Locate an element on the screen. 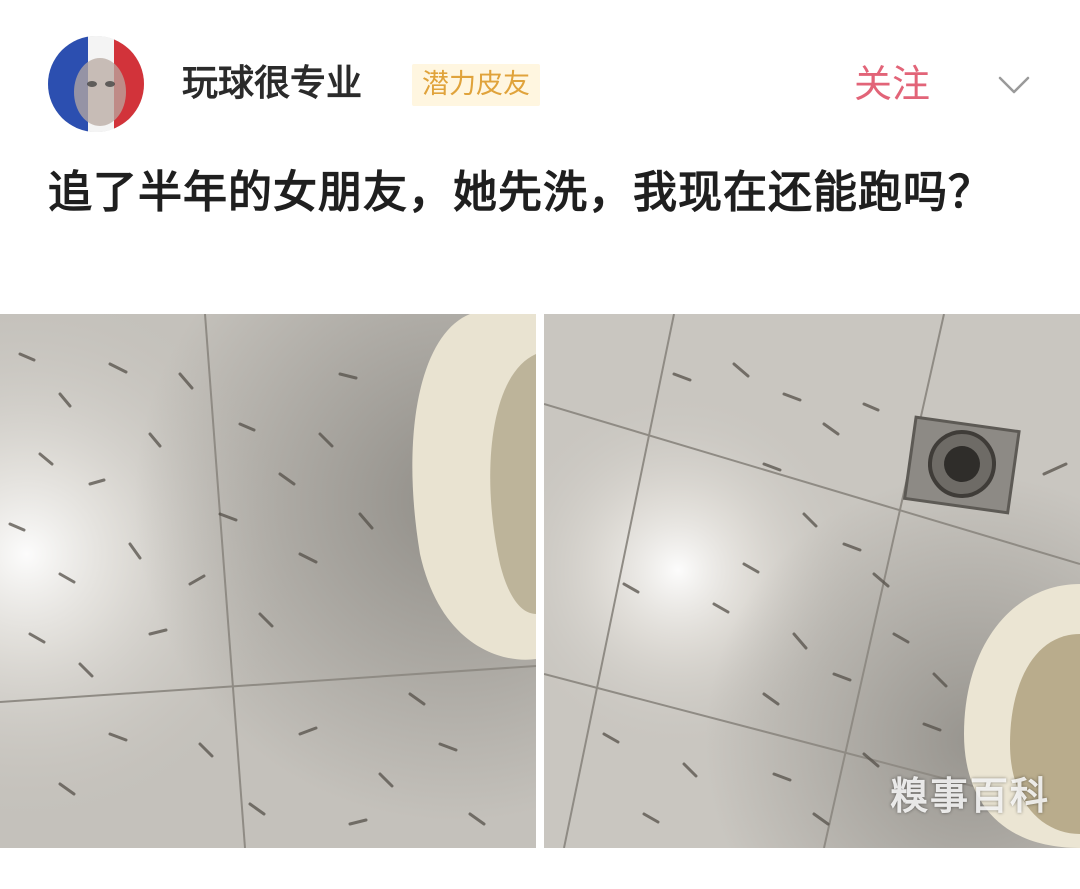 This screenshot has height=889, width=1080. user-level-badge: 潜力皮友 is located at coordinates (476, 85).